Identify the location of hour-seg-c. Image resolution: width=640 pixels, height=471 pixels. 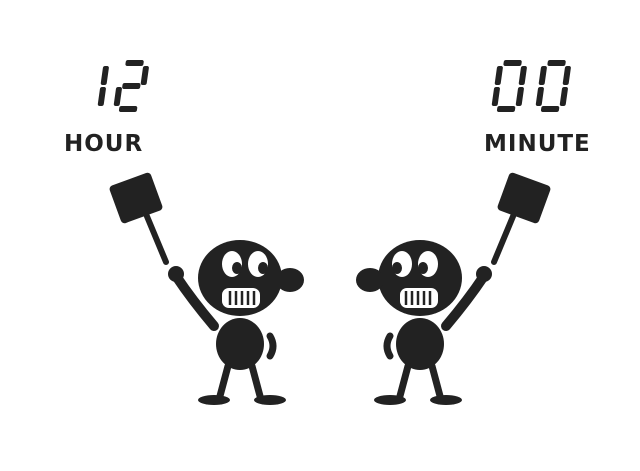
(101, 96).